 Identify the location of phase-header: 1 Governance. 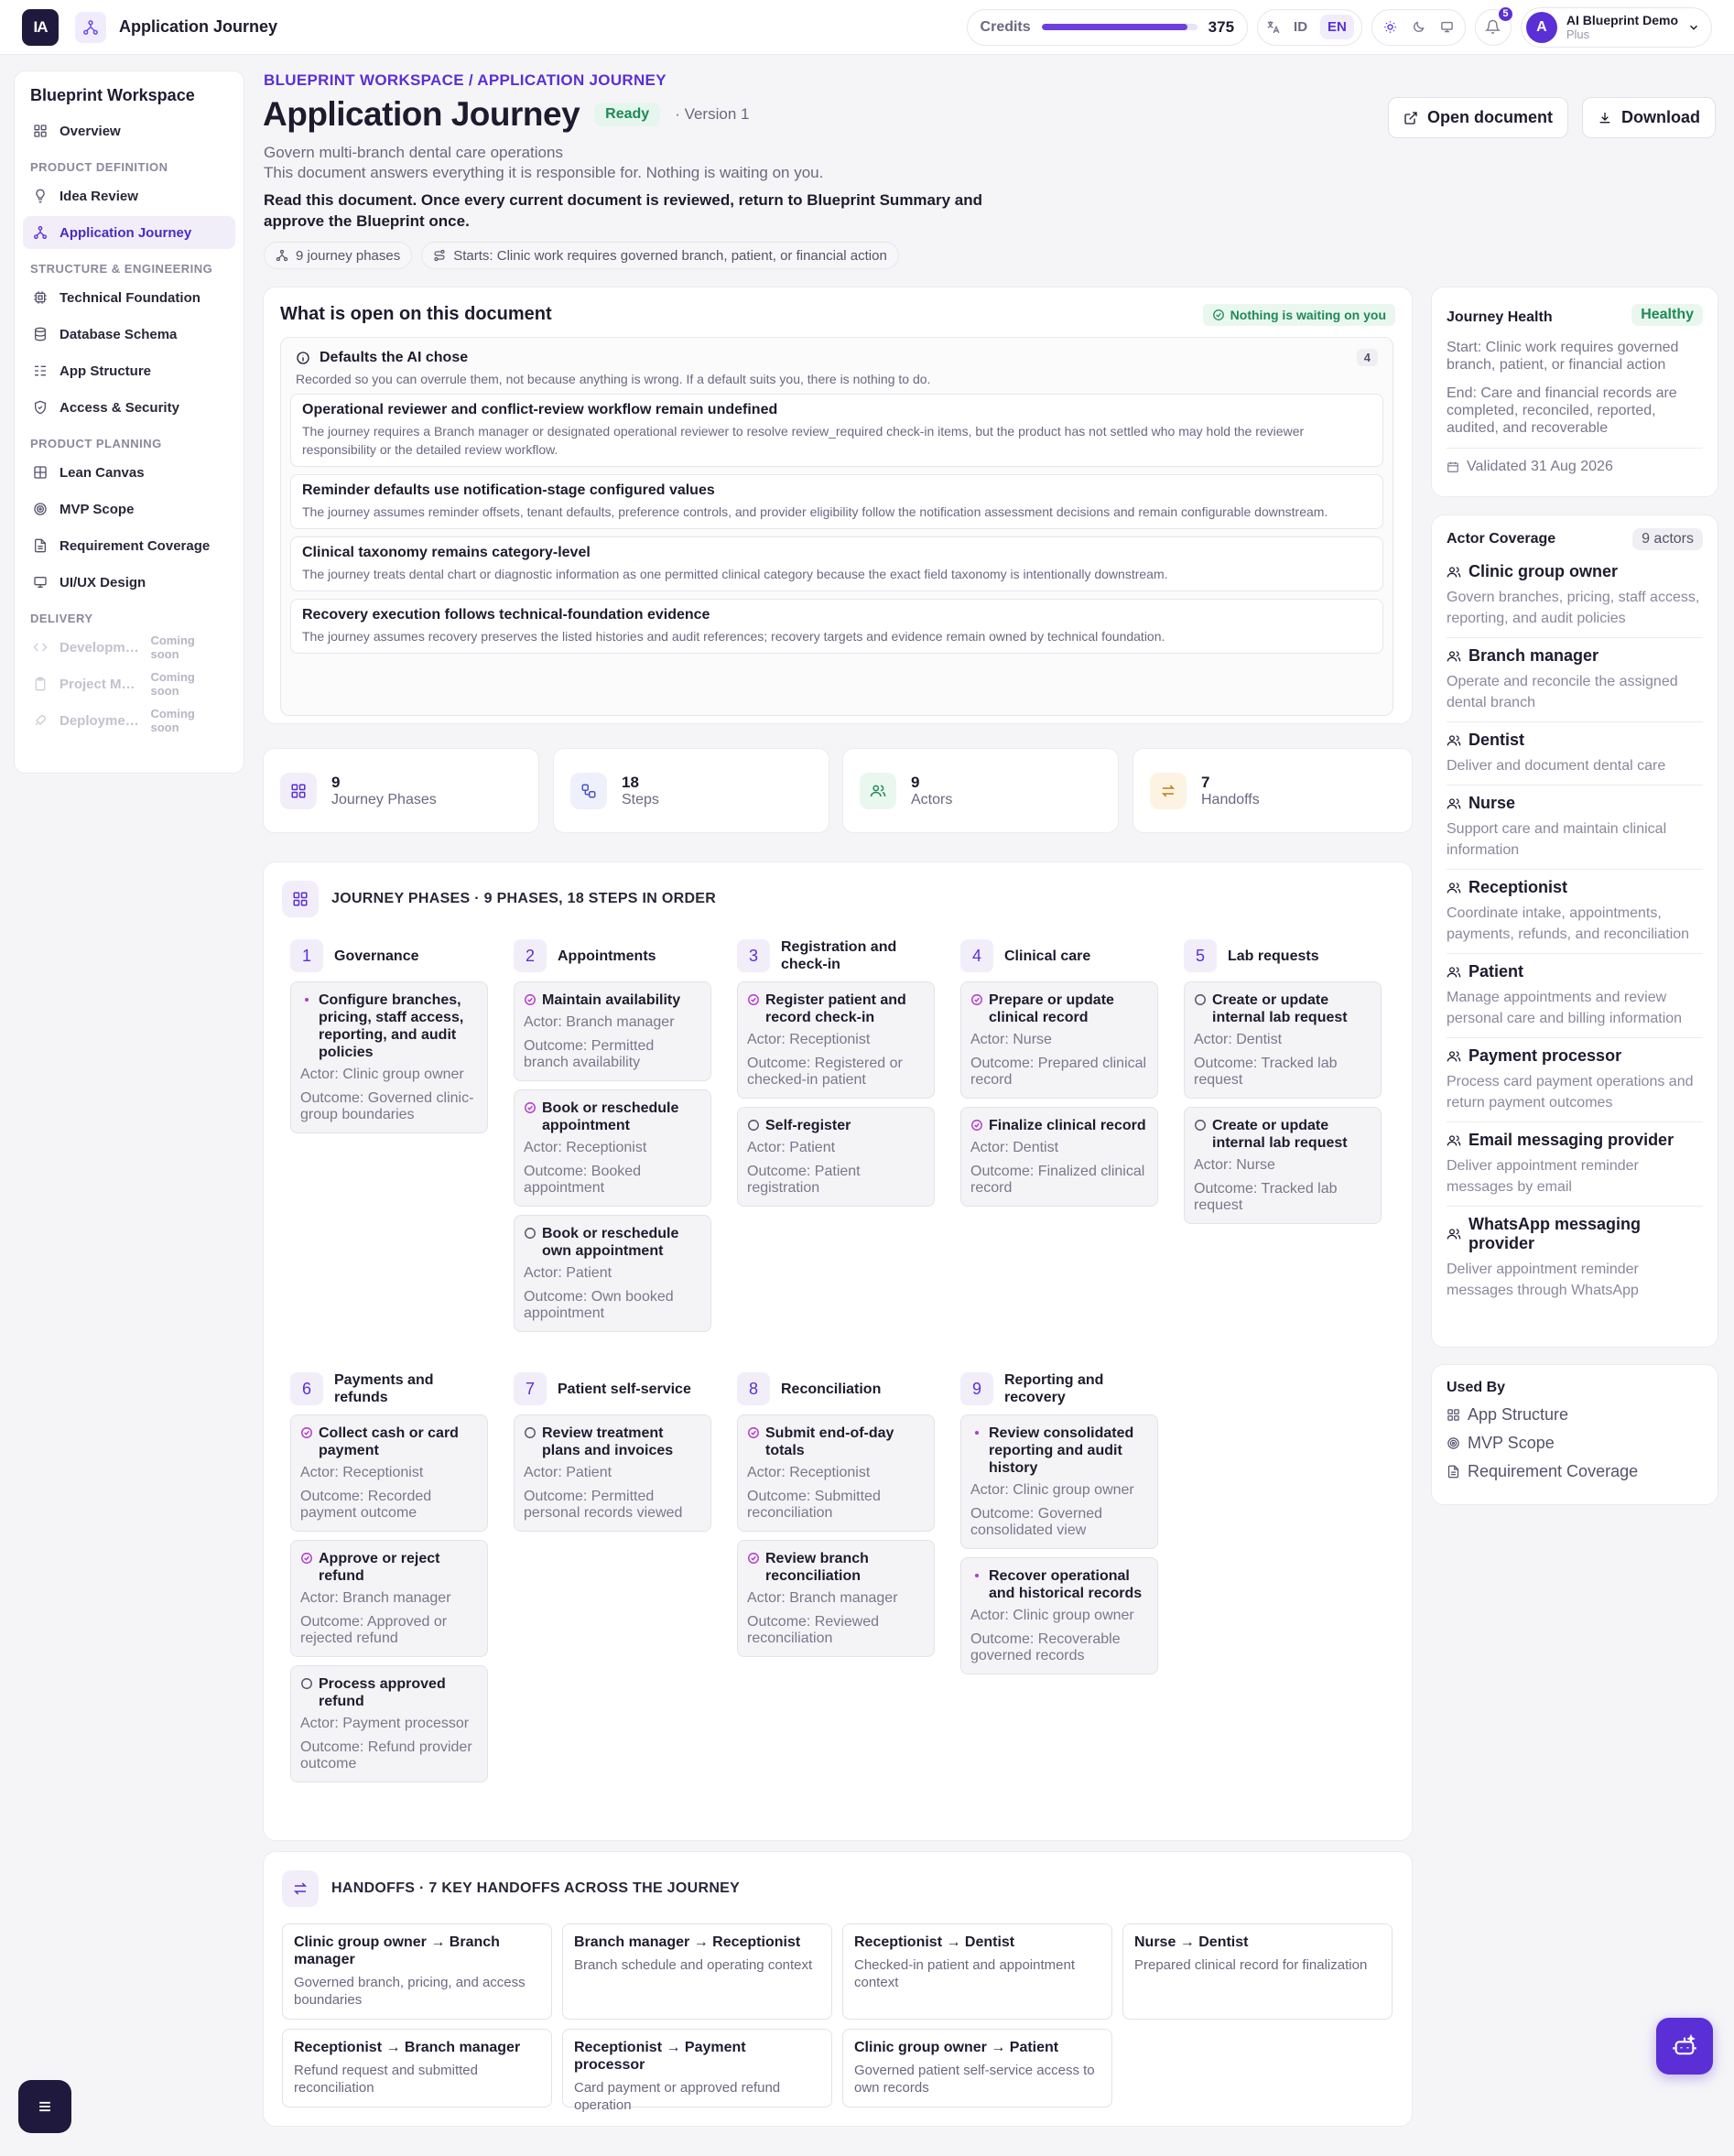
(389, 955).